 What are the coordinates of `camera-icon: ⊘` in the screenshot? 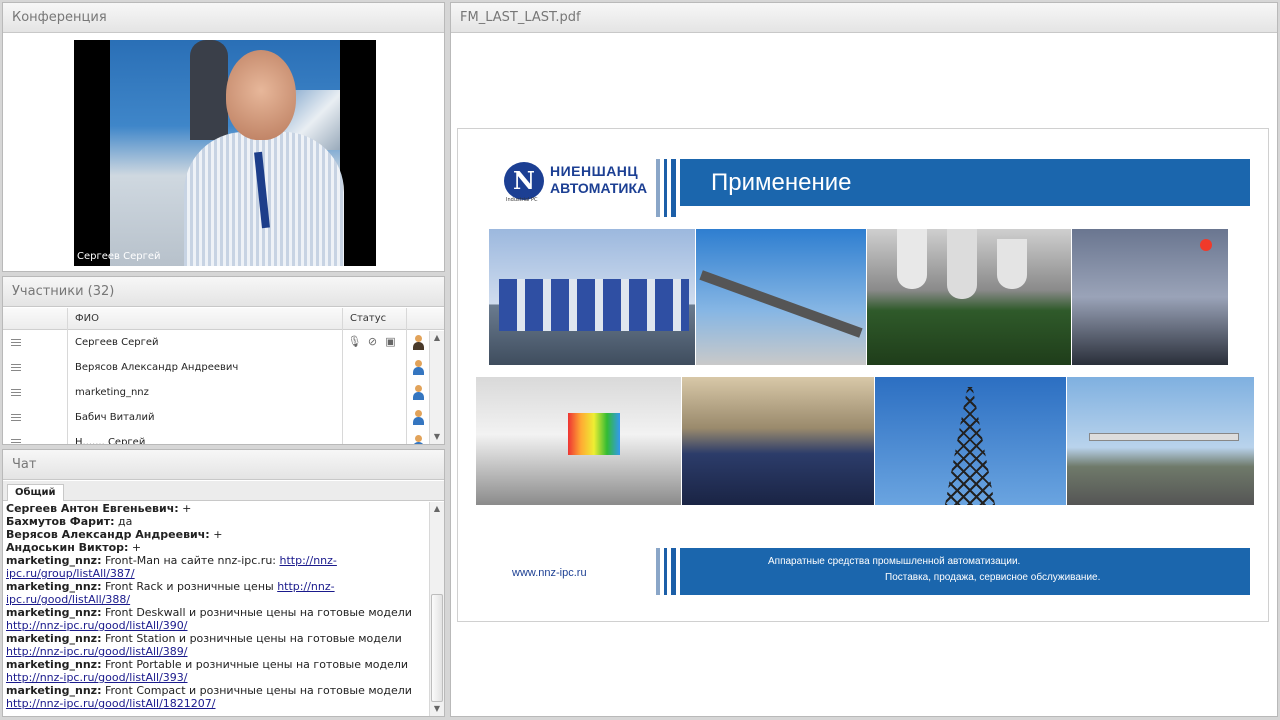 It's located at (372, 341).